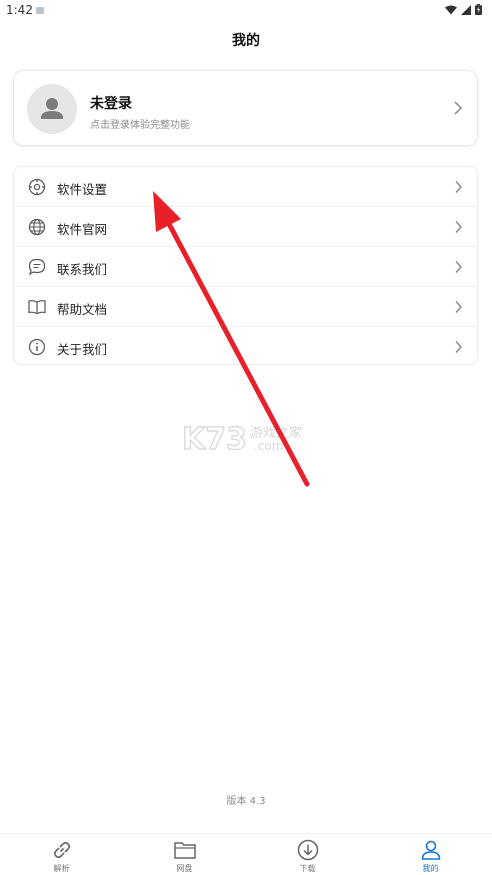 The image size is (492, 875). What do you see at coordinates (82, 269) in the screenshot?
I see `menu-item-label: 联系我们` at bounding box center [82, 269].